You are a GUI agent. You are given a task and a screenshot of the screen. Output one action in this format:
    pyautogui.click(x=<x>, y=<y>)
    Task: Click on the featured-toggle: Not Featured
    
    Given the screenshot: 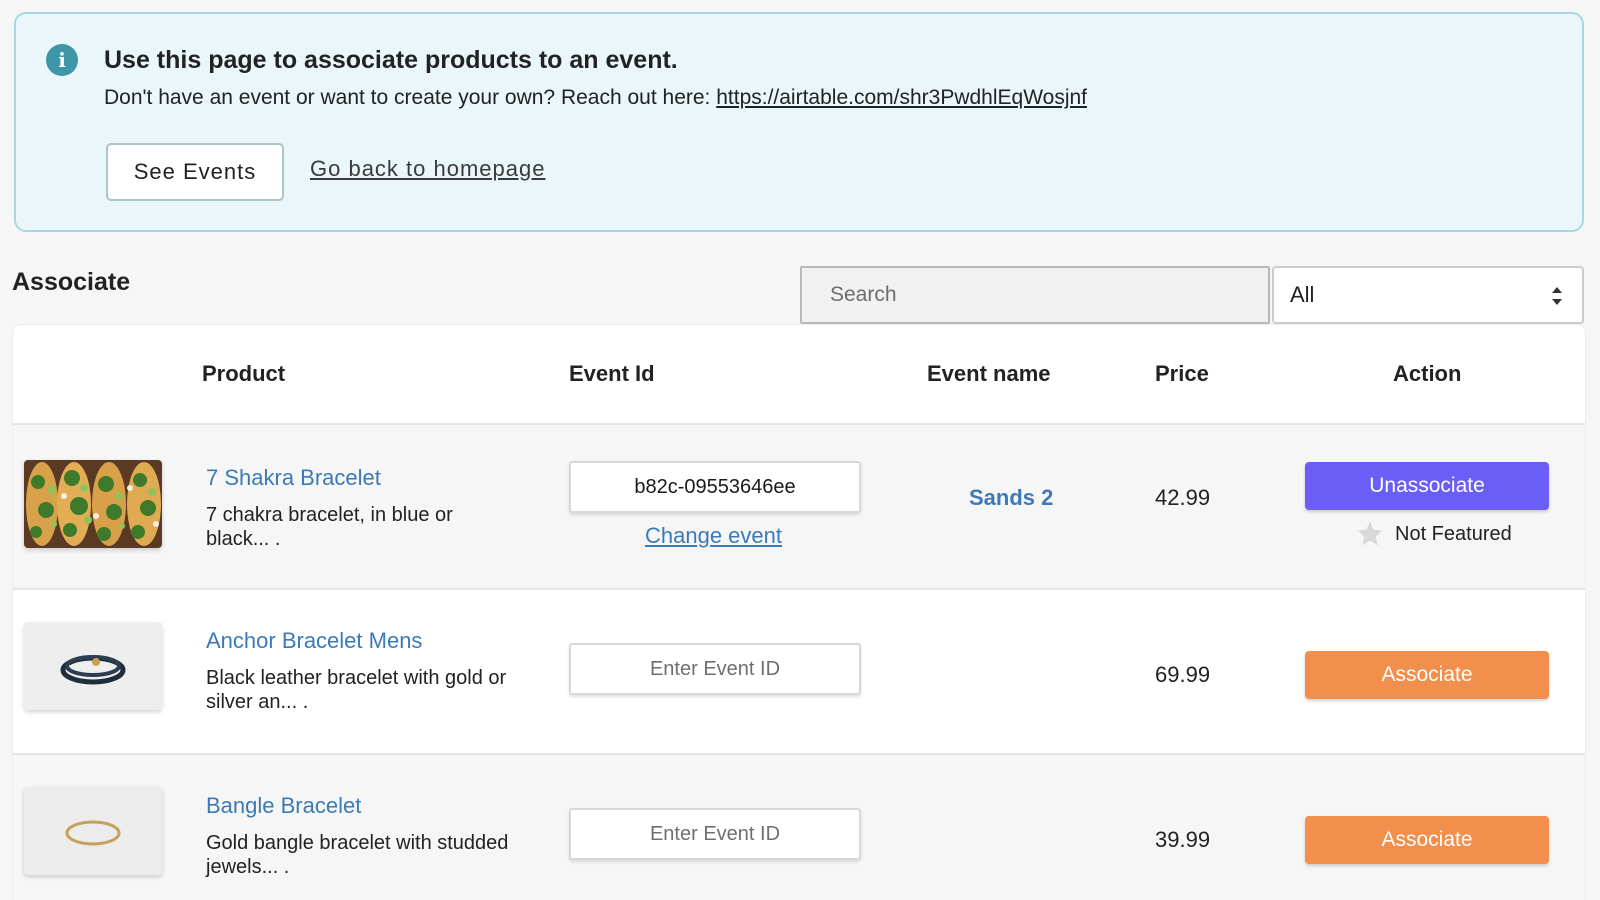 What is the action you would take?
    pyautogui.click(x=1433, y=534)
    